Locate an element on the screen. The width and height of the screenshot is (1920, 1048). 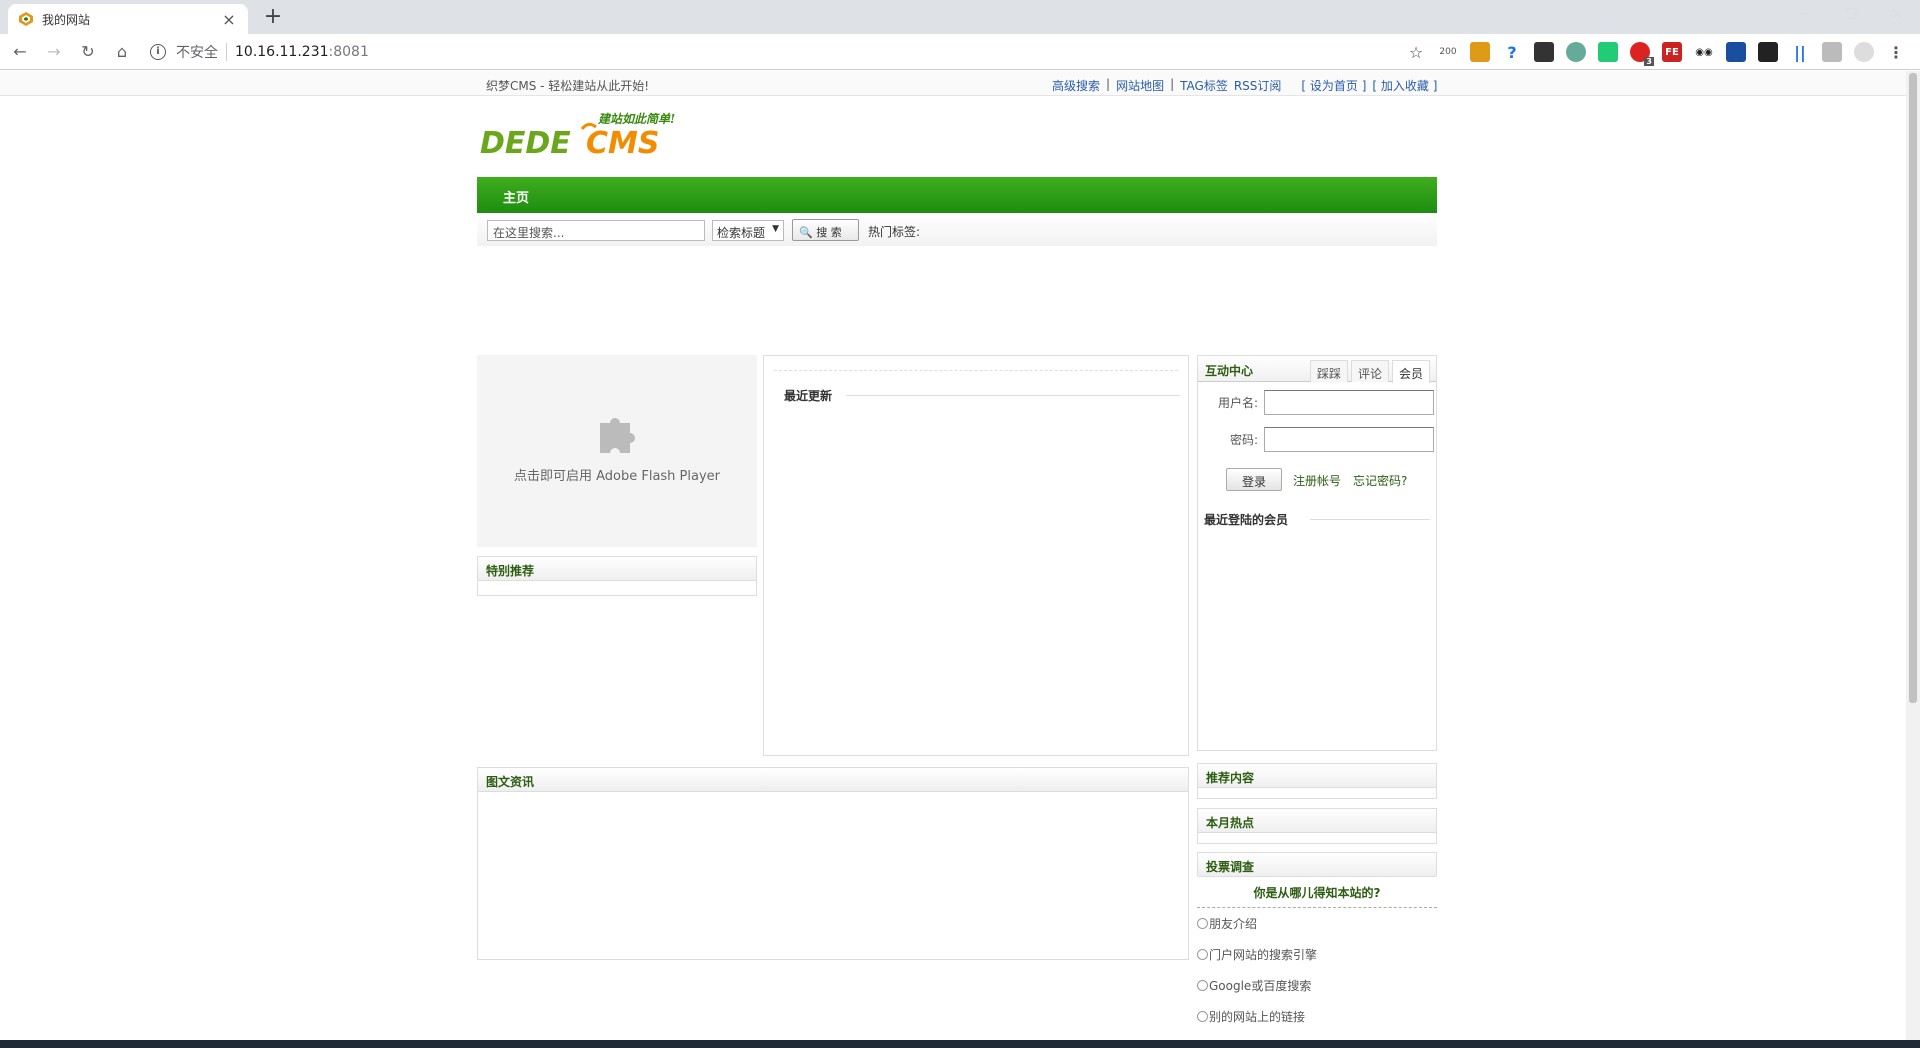
forgot-password-link: 忘记密码? is located at coordinates (1380, 480).